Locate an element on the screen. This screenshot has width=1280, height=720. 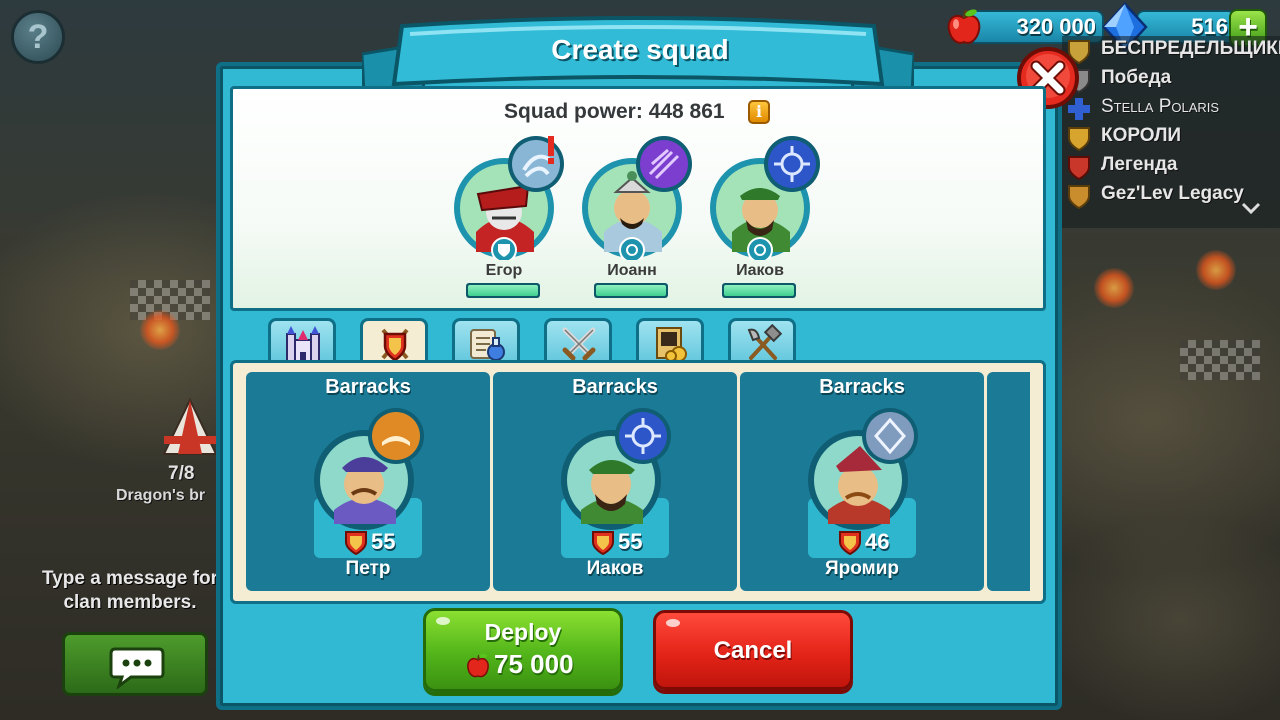
deploy-button: Deploy 75 000 is located at coordinates (523, 650).